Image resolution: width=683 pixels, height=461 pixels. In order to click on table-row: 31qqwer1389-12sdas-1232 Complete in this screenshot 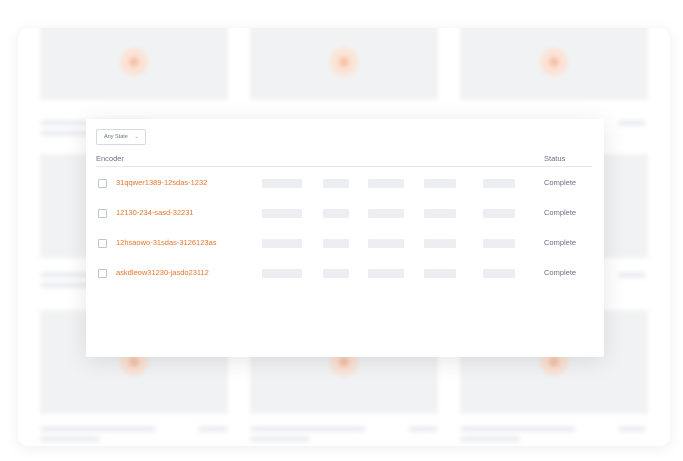, I will do `click(345, 184)`.